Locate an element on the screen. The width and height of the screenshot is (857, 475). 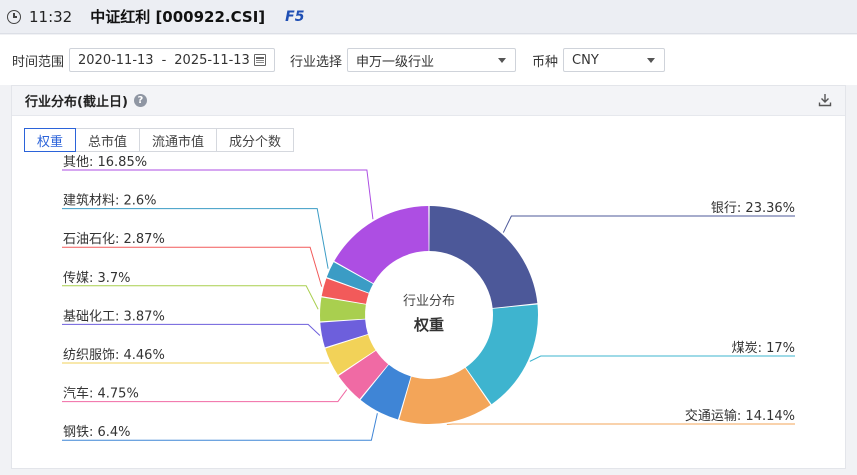
slice-label: 纺织服饰: 4.46% is located at coordinates (114, 355).